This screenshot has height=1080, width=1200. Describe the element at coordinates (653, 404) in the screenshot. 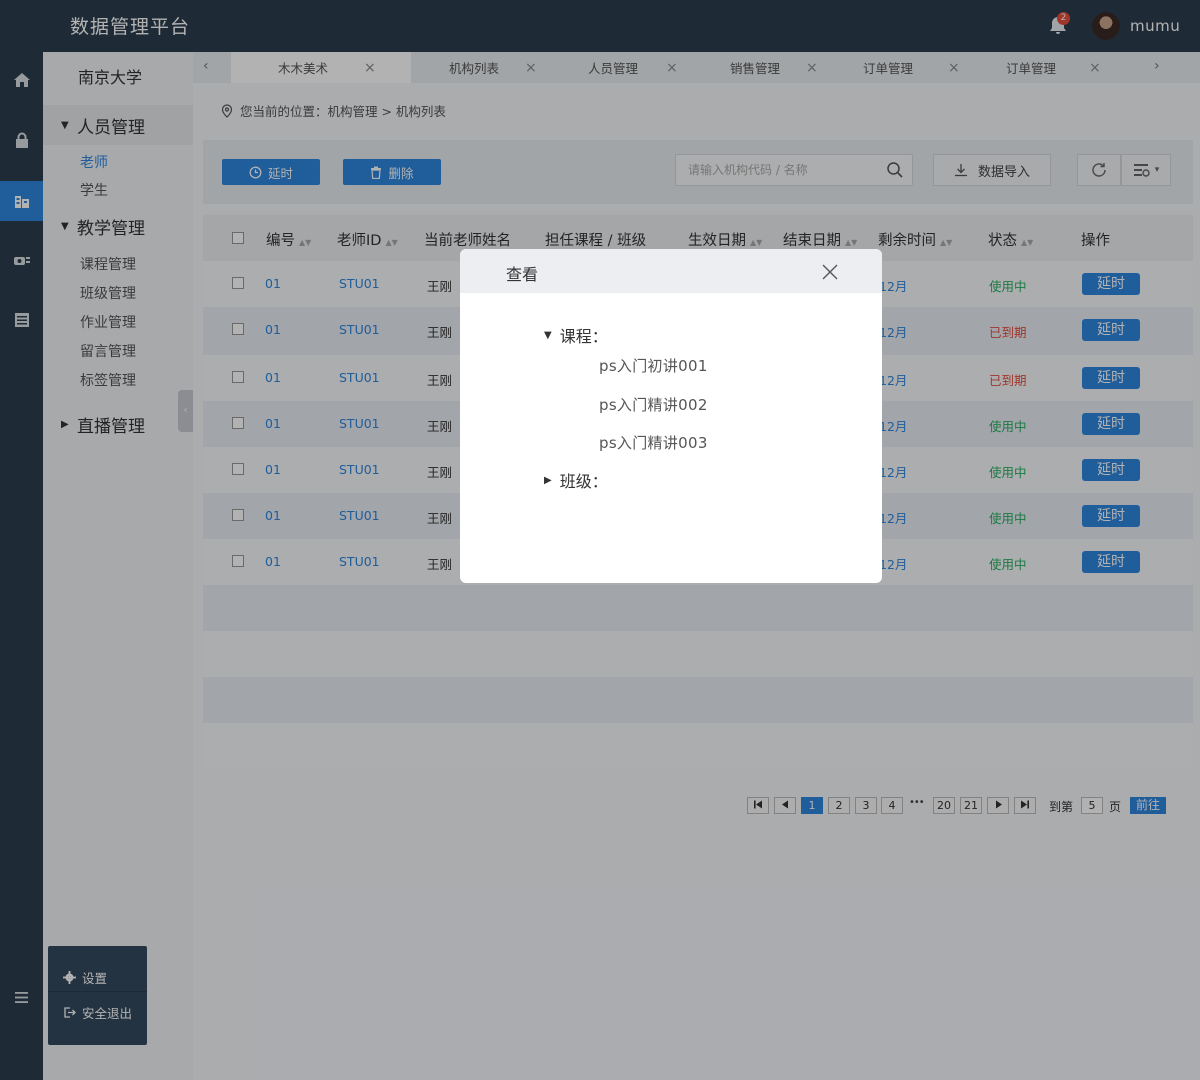

I see `tree-leaf-course-2: ps入门精讲002` at that location.